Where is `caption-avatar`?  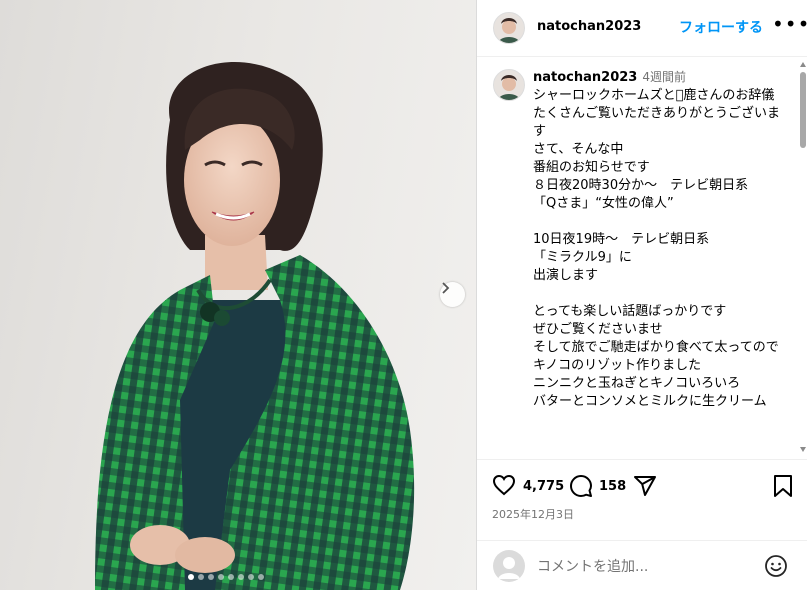
caption-avatar is located at coordinates (509, 85).